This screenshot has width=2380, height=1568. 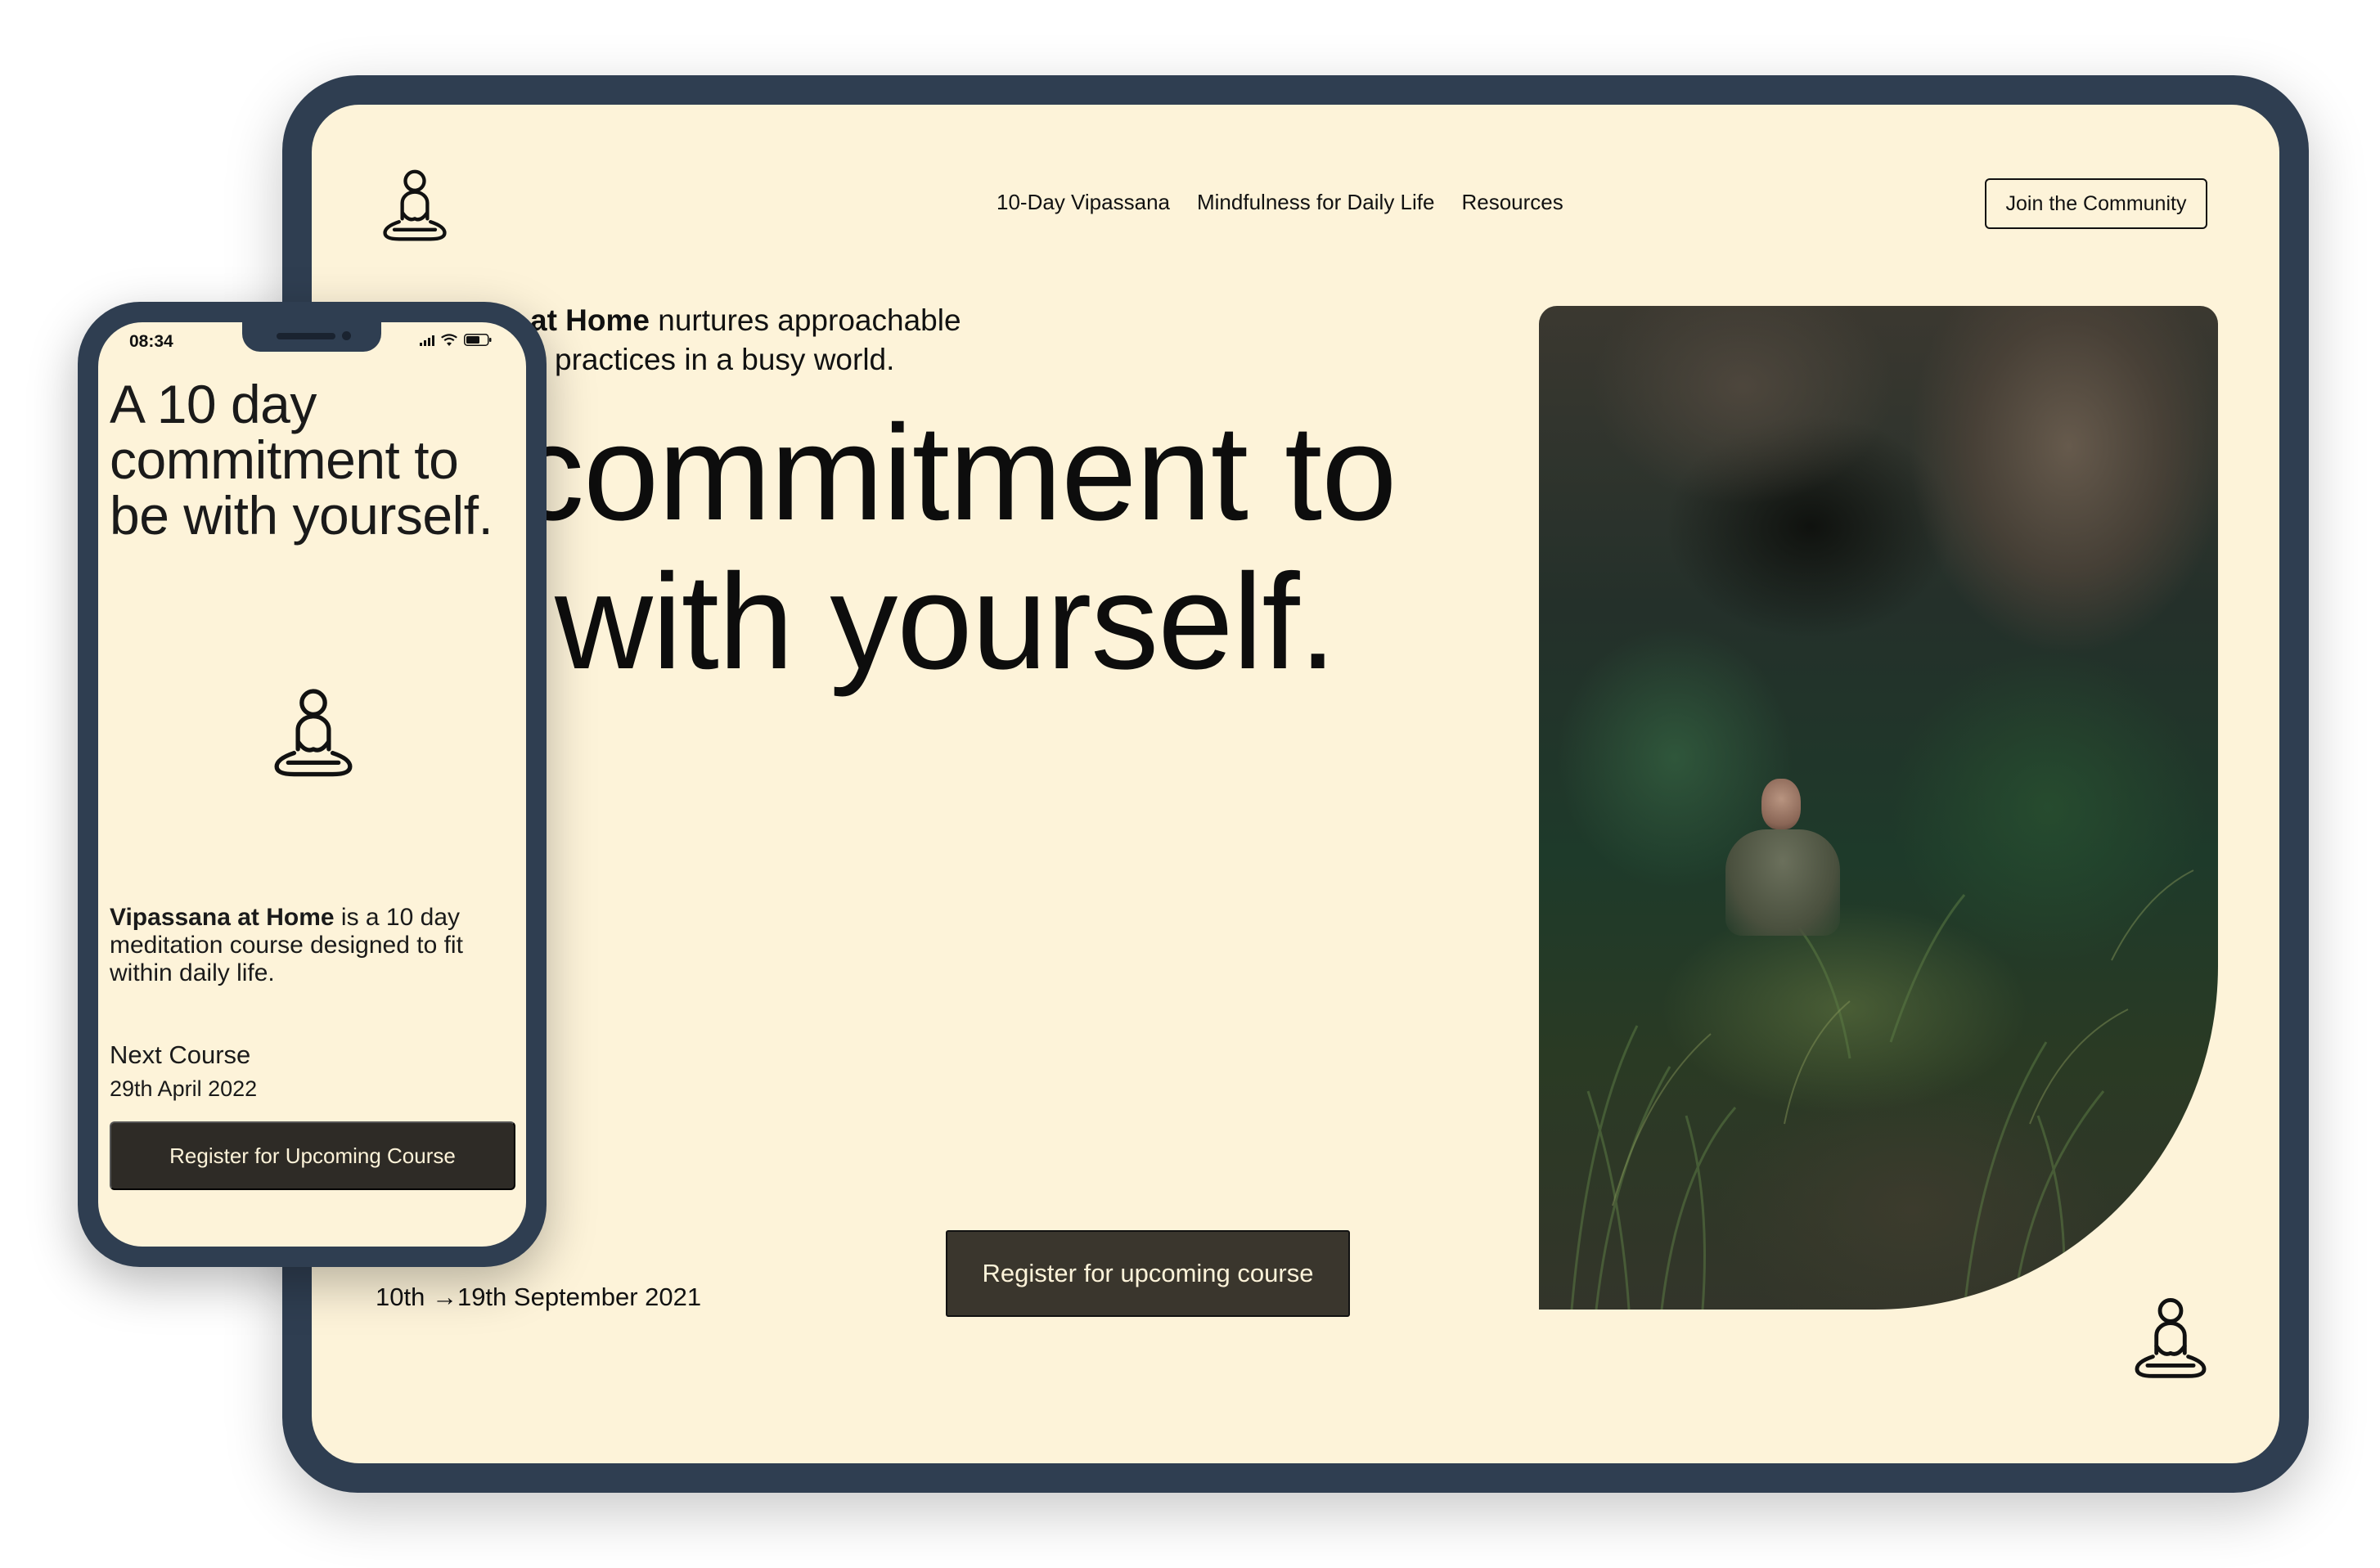 What do you see at coordinates (1148, 1273) in the screenshot?
I see `register-upcoming-course-button: Register for upcoming course` at bounding box center [1148, 1273].